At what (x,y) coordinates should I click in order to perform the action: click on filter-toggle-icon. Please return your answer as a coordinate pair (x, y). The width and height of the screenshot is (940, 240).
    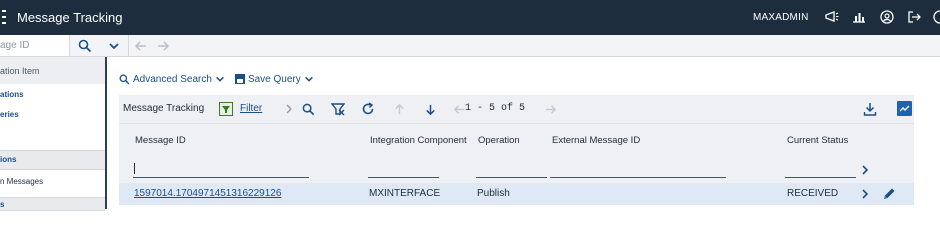
    Looking at the image, I should click on (226, 109).